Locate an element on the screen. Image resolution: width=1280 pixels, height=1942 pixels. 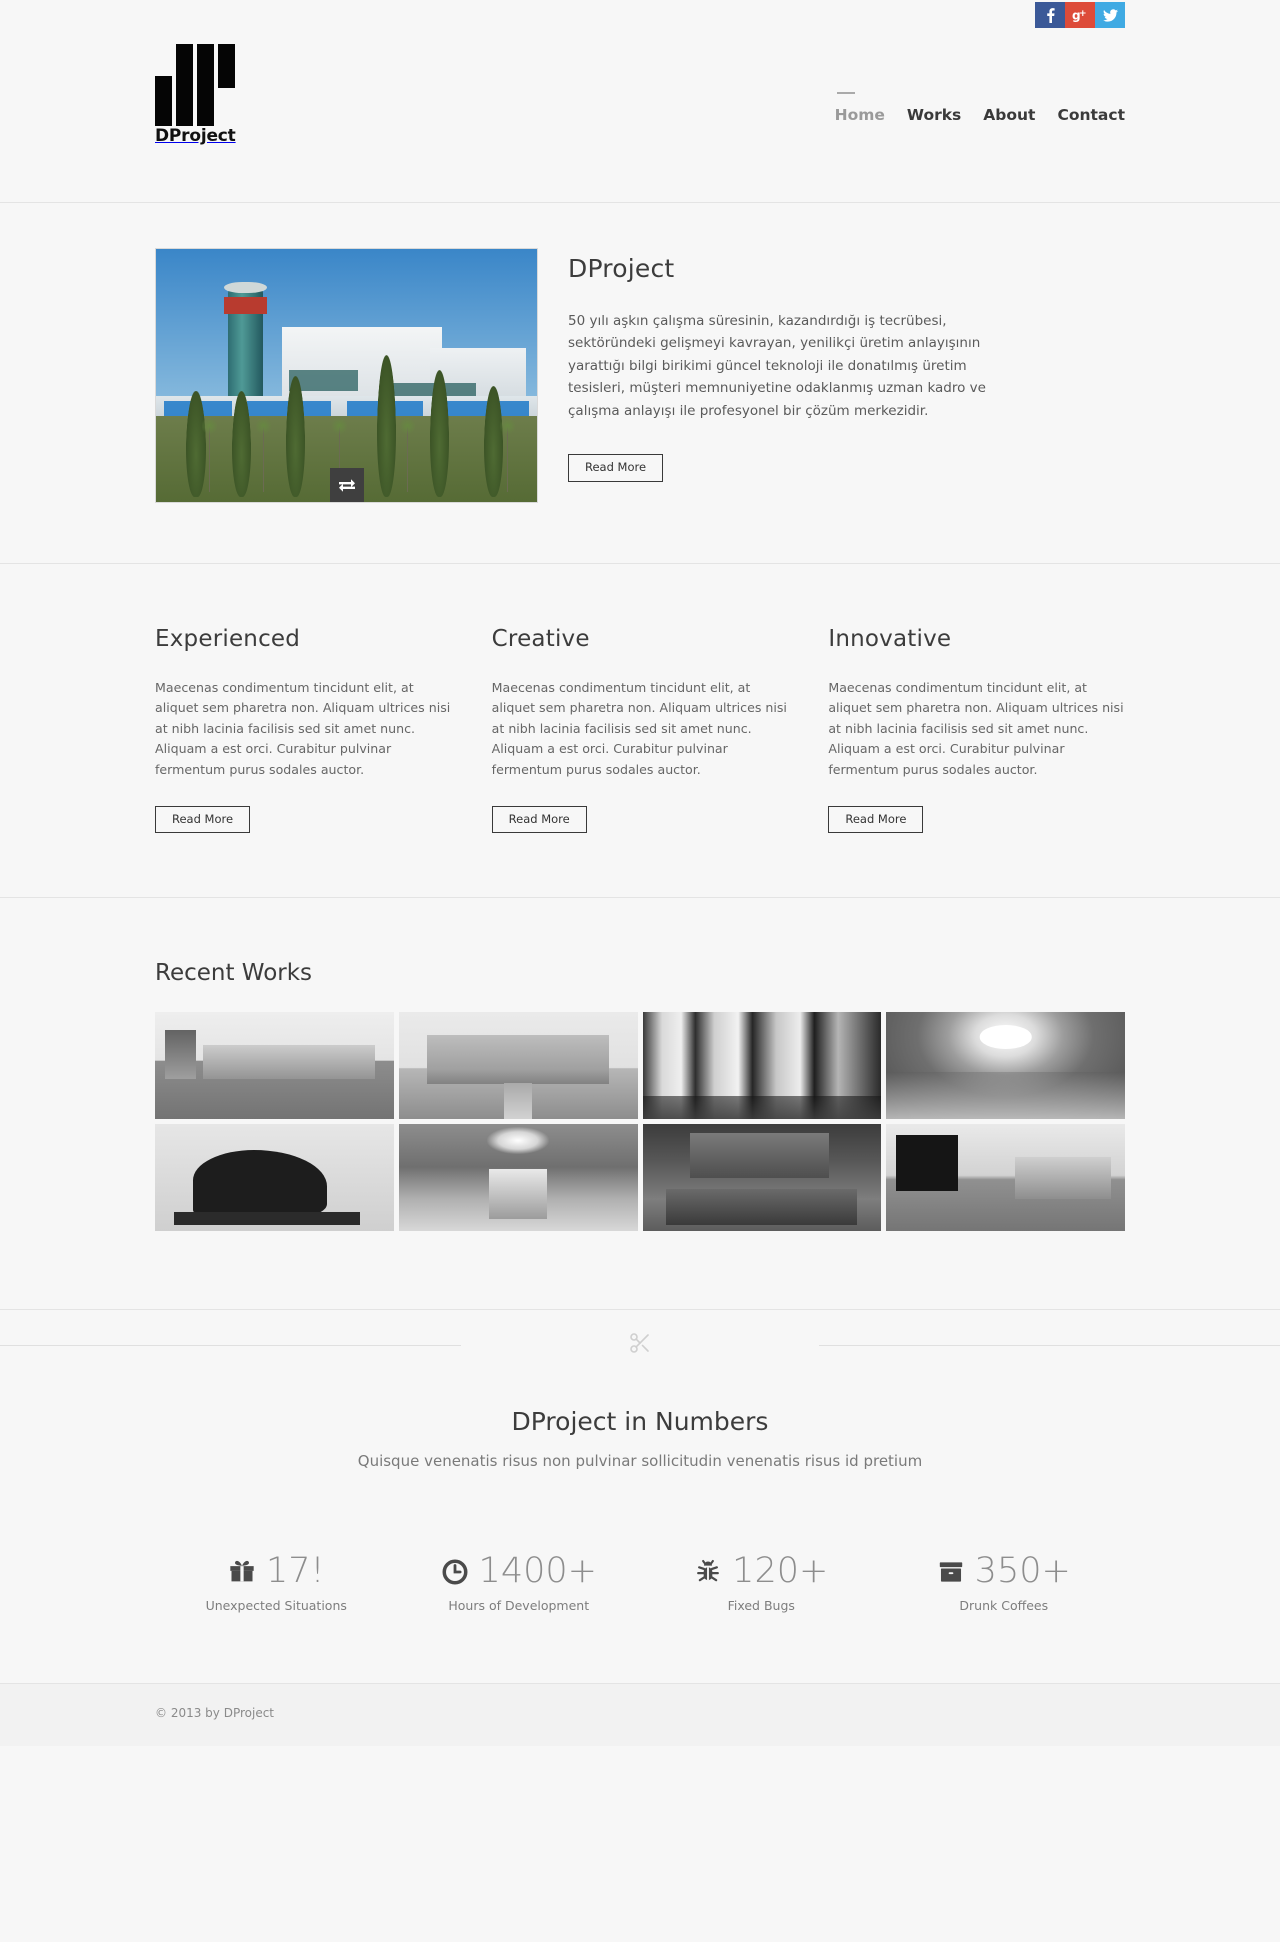
scissors-glyph is located at coordinates (639, 1343).